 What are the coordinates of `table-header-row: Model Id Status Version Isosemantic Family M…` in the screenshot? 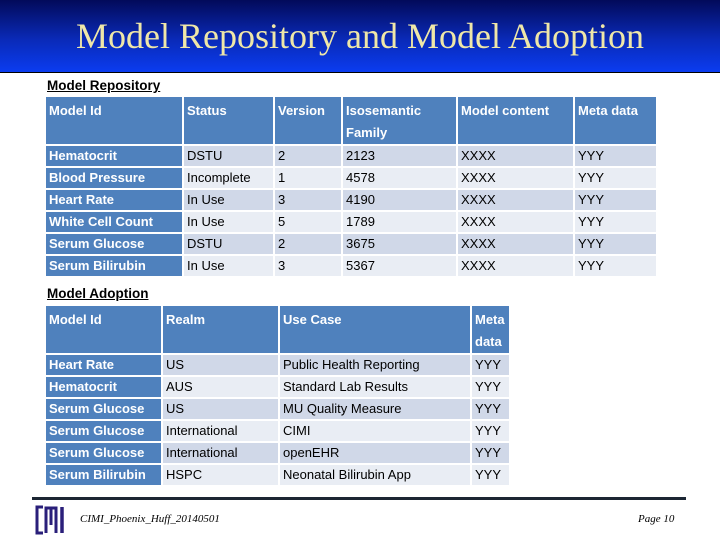 It's located at (351, 120).